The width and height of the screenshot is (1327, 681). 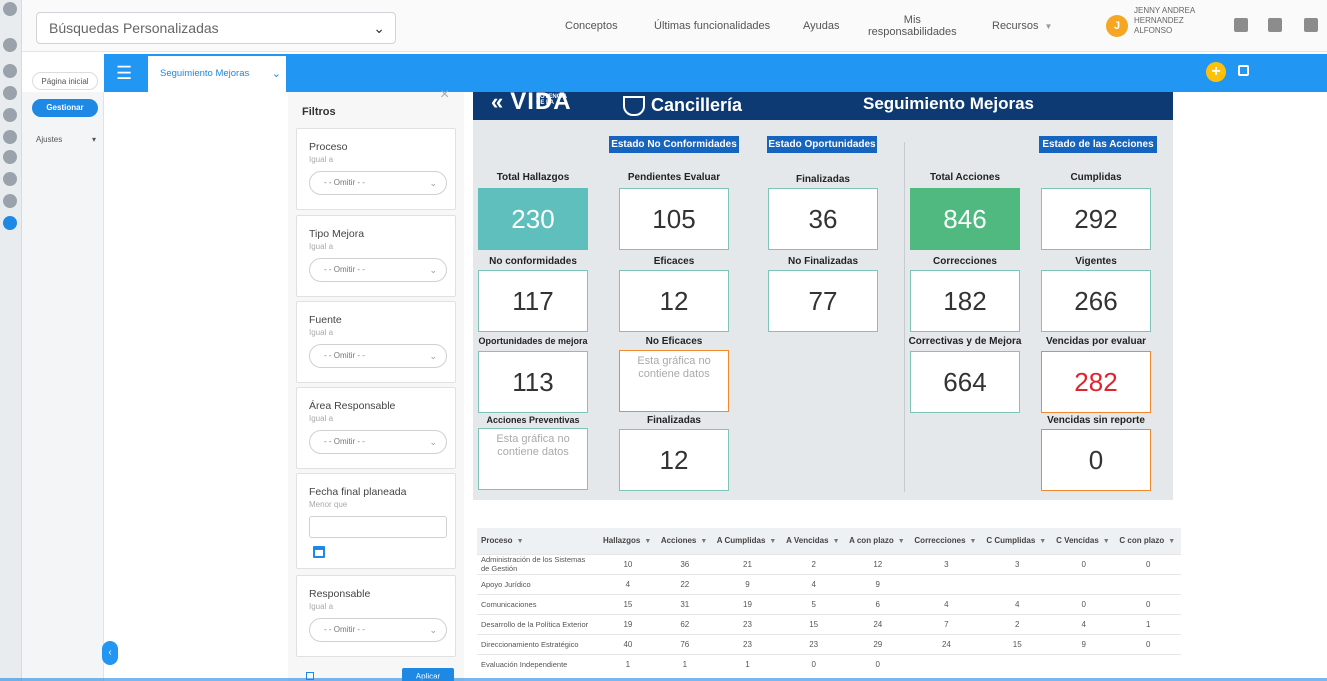 I want to click on nav-conceptos: Conceptos, so click(x=591, y=26).